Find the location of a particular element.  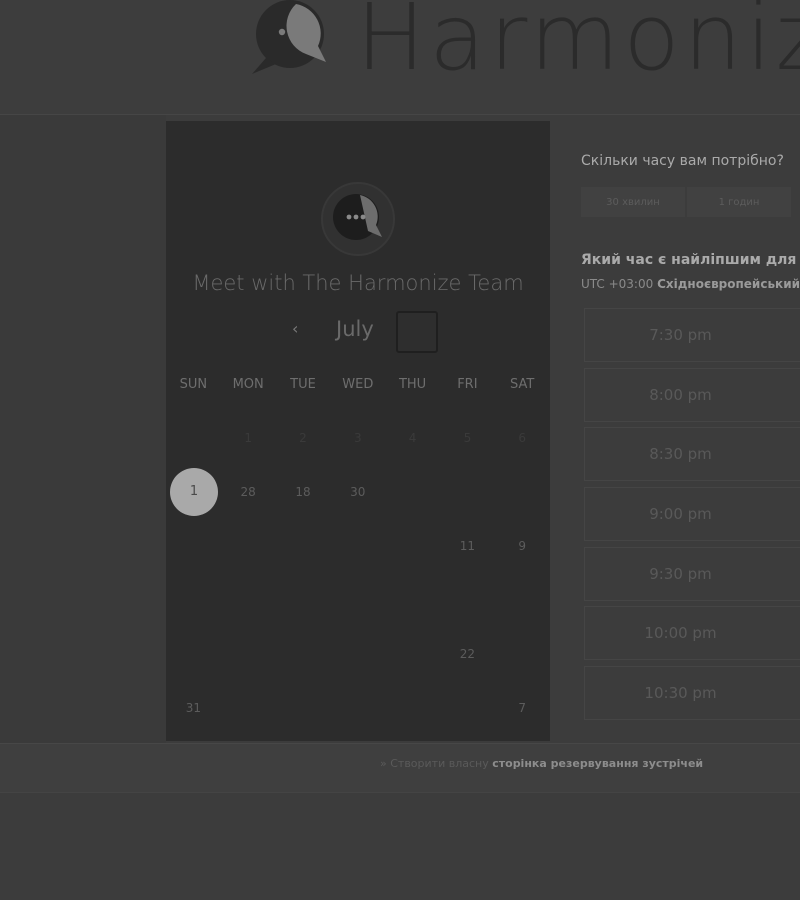

calendar-week: 1 28 18 30 is located at coordinates (358, 492).